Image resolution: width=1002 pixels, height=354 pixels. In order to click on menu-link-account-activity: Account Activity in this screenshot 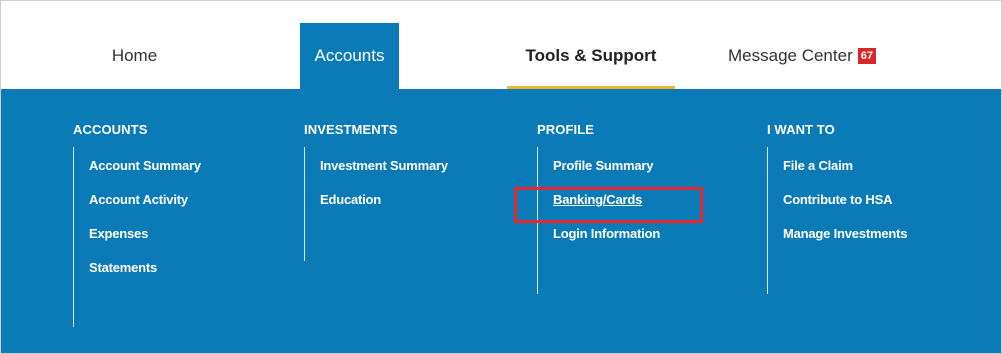, I will do `click(145, 200)`.